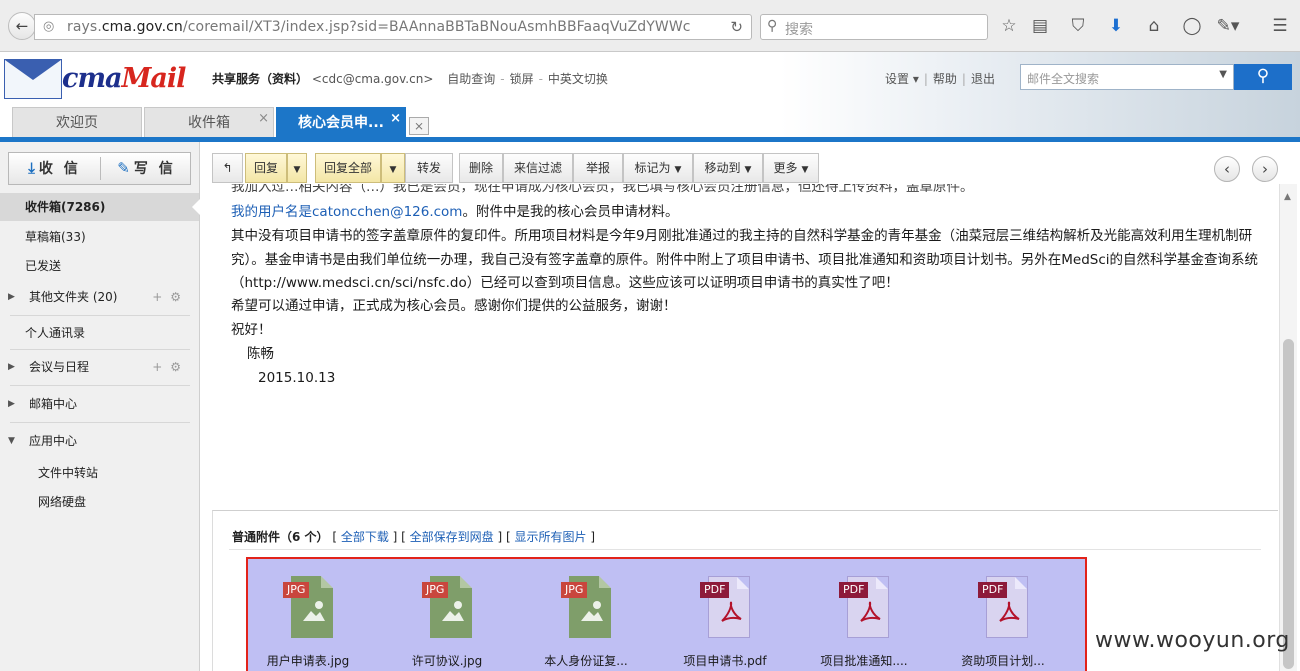  Describe the element at coordinates (297, 168) in the screenshot. I see `reply-dropdown: ▼` at that location.